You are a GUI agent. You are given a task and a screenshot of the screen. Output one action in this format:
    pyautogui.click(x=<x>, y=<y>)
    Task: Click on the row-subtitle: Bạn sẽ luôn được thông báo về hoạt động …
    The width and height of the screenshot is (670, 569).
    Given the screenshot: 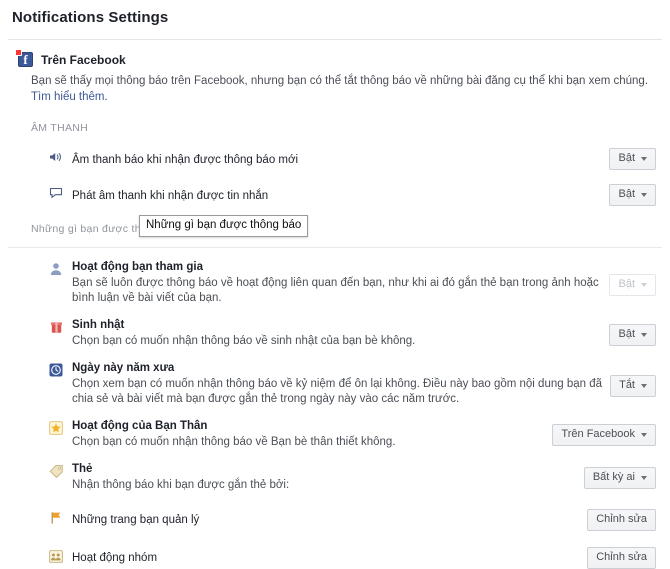 What is the action you would take?
    pyautogui.click(x=335, y=290)
    